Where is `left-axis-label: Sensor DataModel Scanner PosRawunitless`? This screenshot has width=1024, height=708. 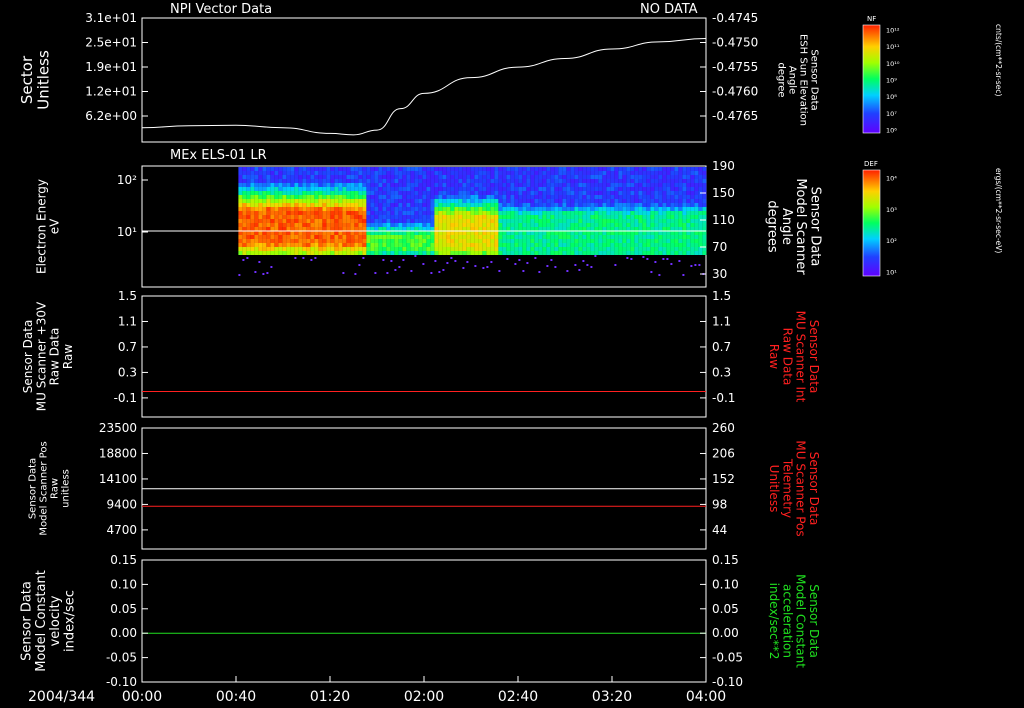
left-axis-label: Sensor DataModel Scanner PosRawunitless is located at coordinates (50, 488).